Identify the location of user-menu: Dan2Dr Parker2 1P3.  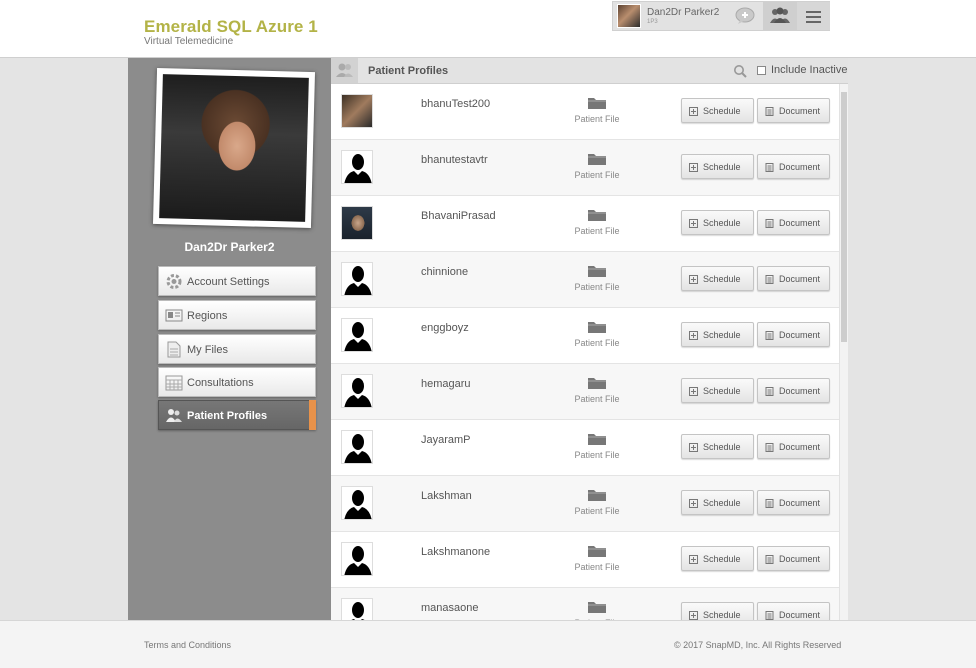
(721, 16).